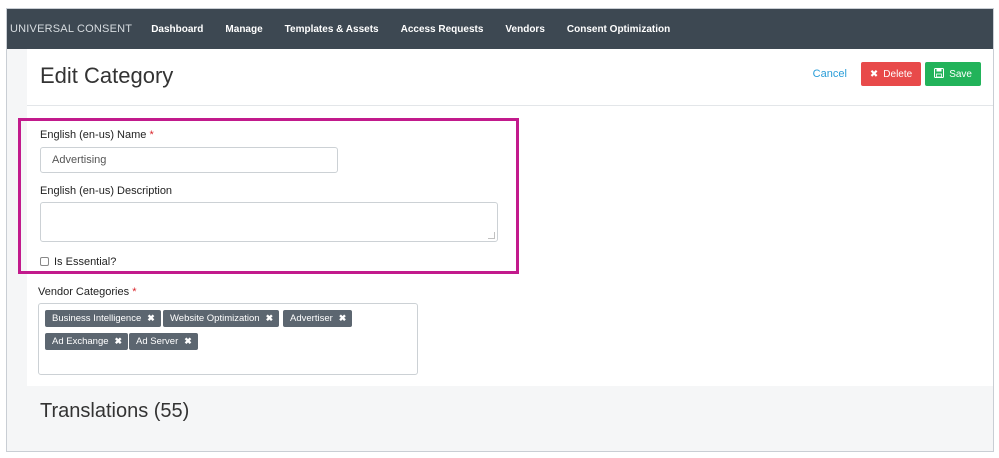 The width and height of the screenshot is (999, 458). I want to click on tag-label: Website Optimization, so click(215, 318).